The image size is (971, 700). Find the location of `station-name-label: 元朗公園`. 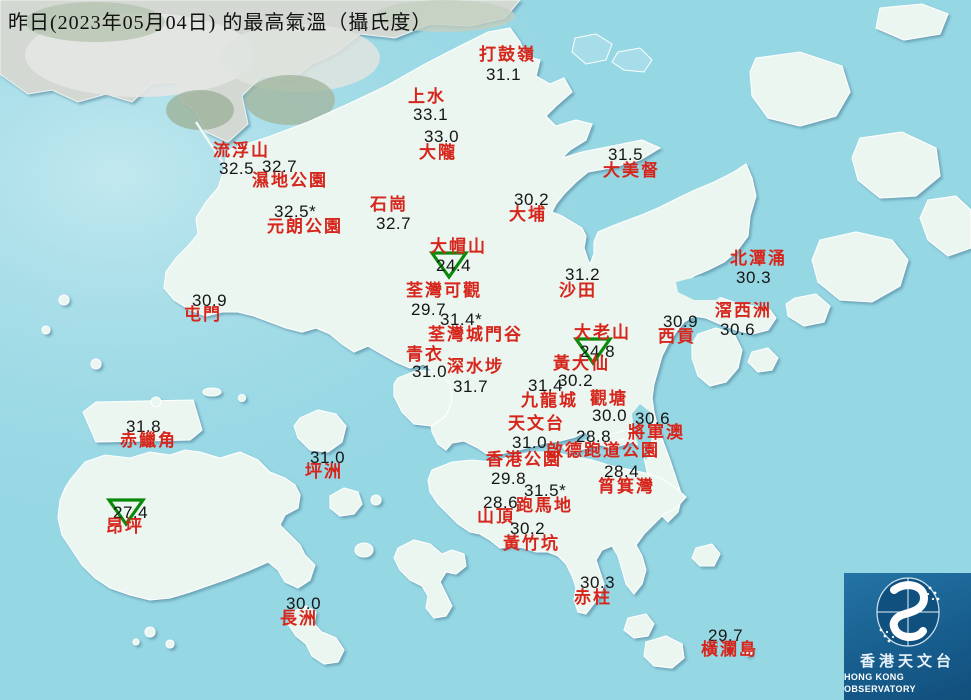

station-name-label: 元朗公園 is located at coordinates (305, 226).